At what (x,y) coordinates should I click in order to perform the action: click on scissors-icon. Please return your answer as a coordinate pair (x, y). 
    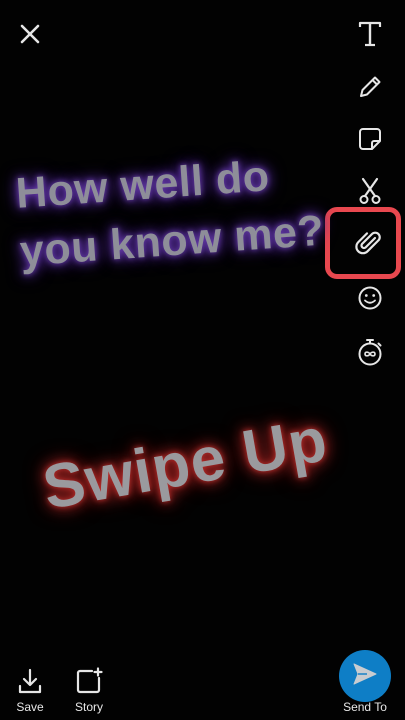
    Looking at the image, I should click on (370, 191).